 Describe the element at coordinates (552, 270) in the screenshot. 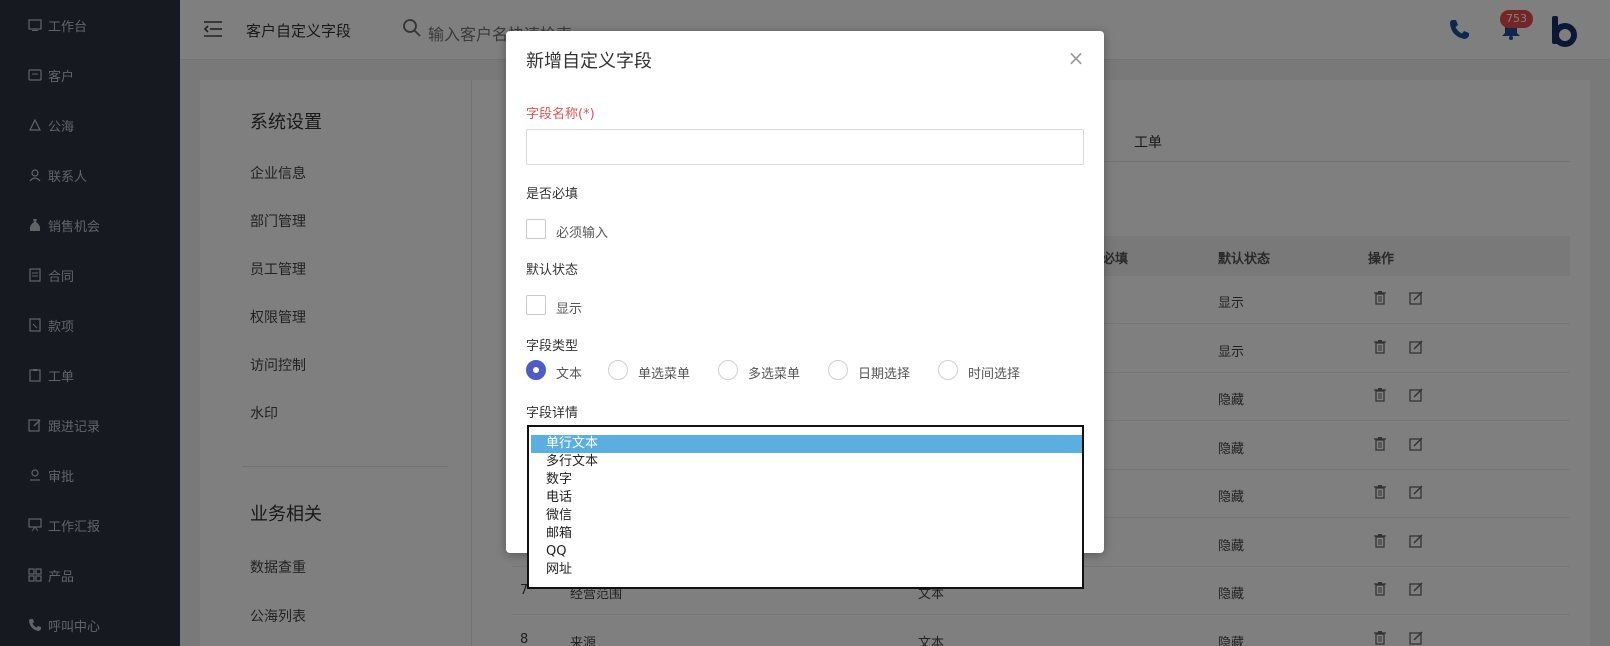

I see `default-state-label: 默认状态` at that location.